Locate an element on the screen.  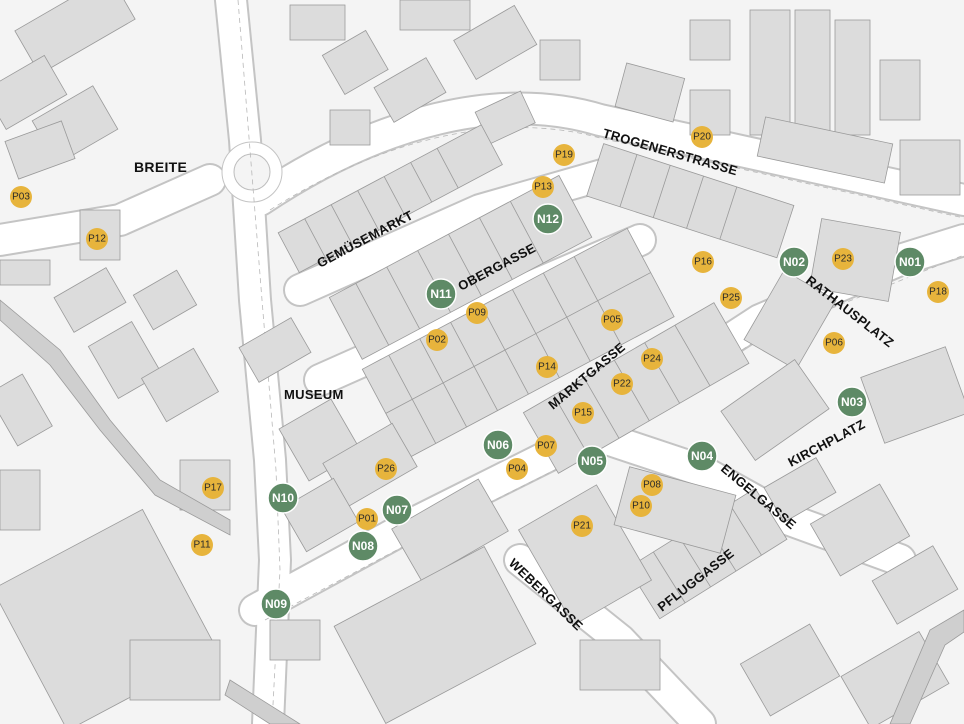
marker-p22: P22 is located at coordinates (622, 384).